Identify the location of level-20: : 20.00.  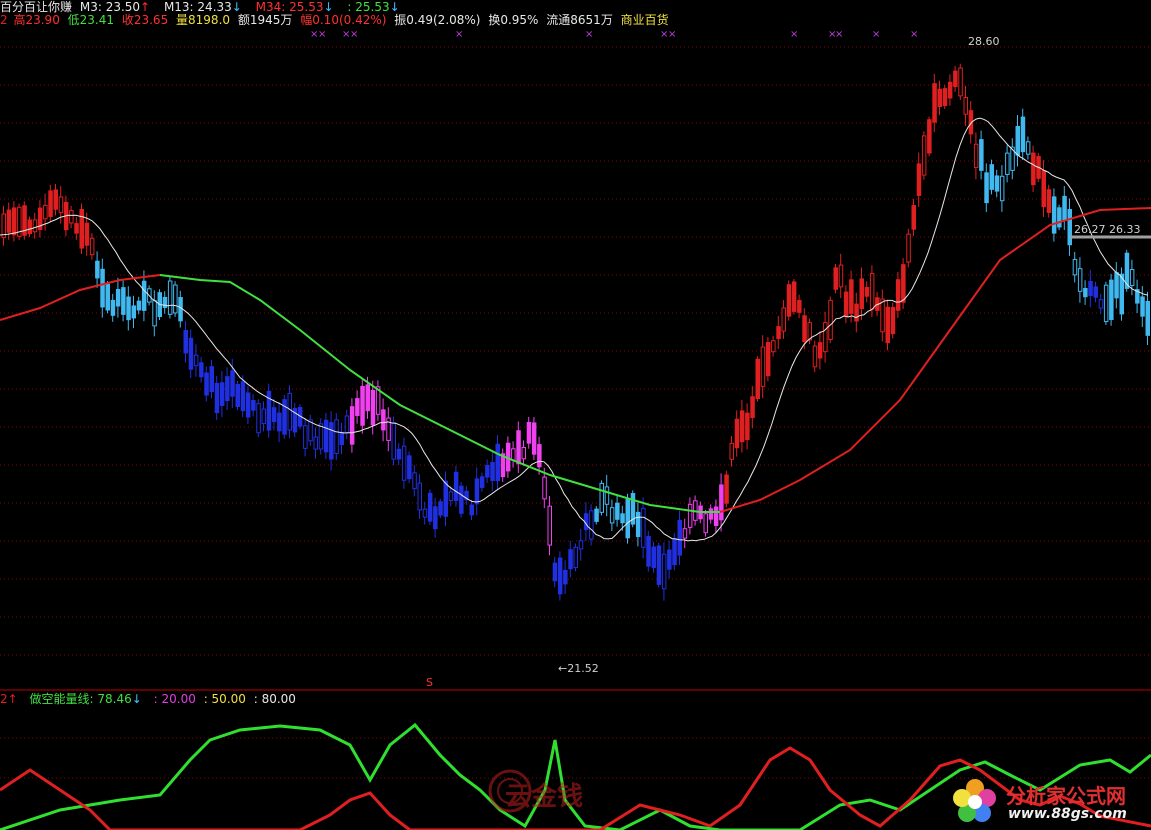
(174, 699).